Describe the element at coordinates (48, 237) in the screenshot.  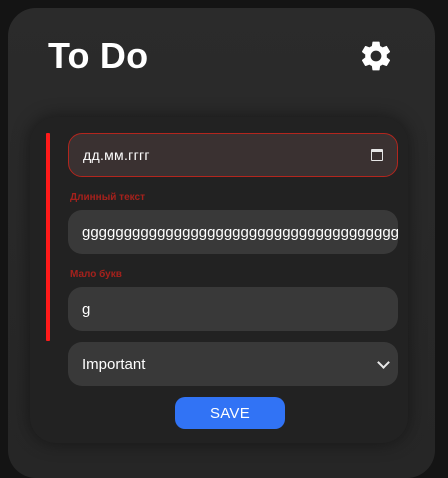
I see `error-indicator-bar` at that location.